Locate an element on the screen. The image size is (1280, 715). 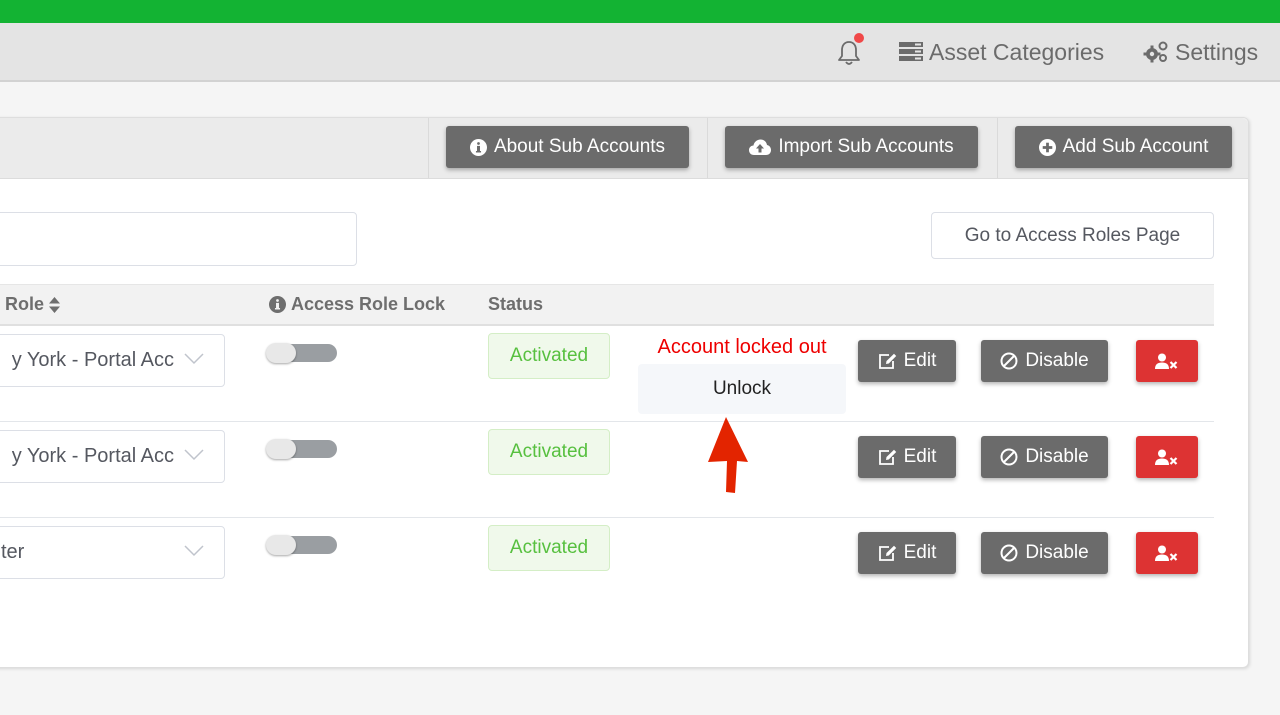
column-status-label: Status is located at coordinates (516, 304).